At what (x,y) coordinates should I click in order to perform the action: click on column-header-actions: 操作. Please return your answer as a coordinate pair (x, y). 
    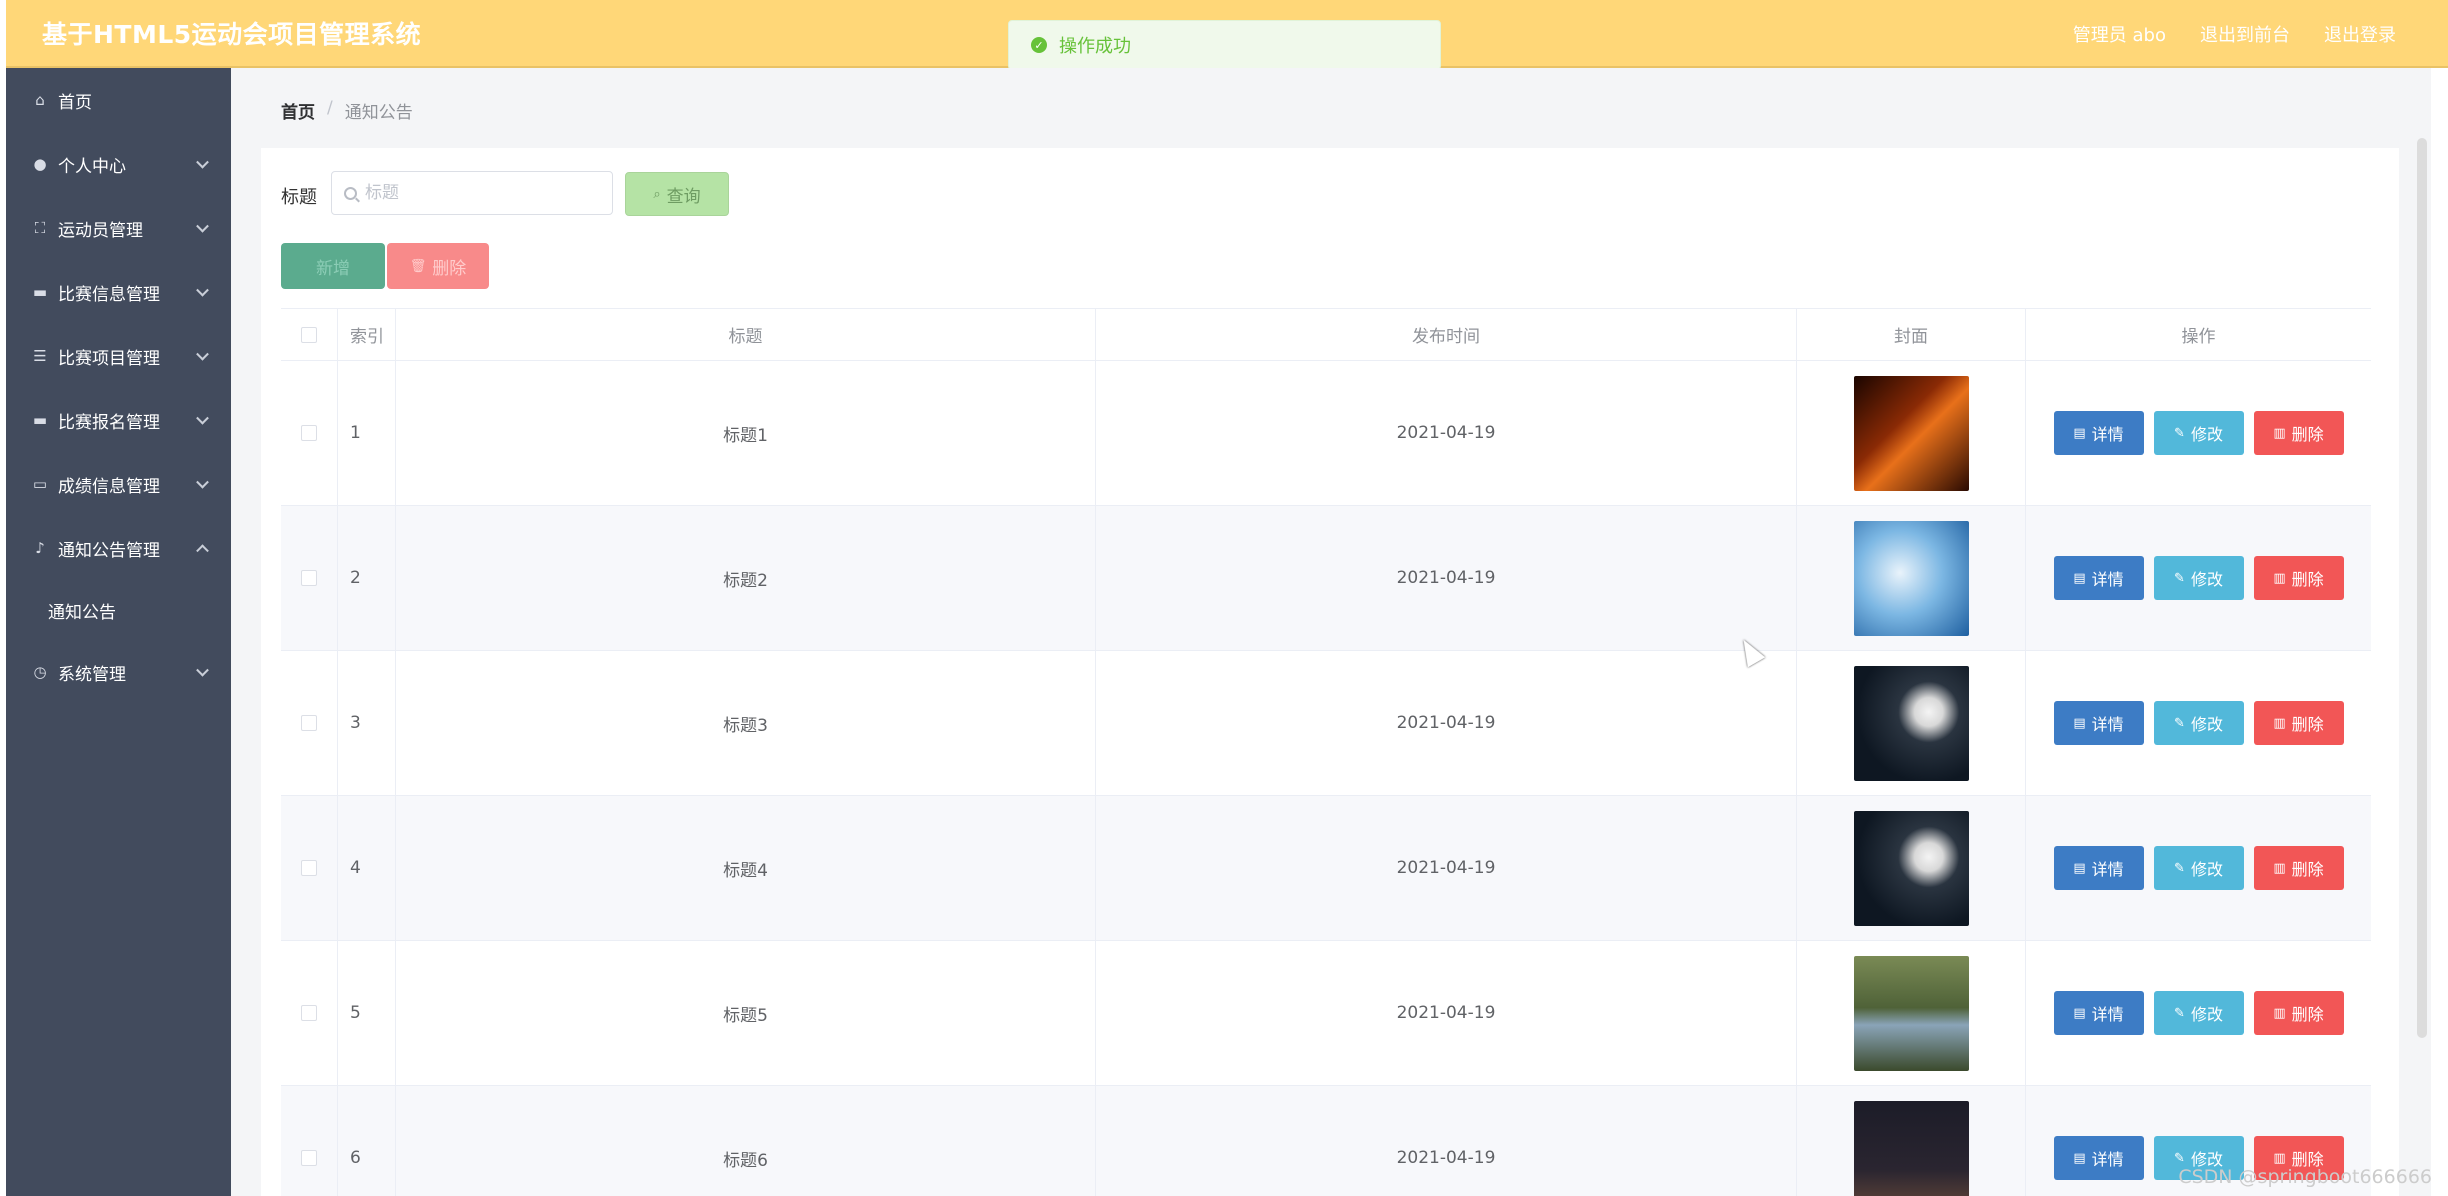
    Looking at the image, I should click on (2198, 337).